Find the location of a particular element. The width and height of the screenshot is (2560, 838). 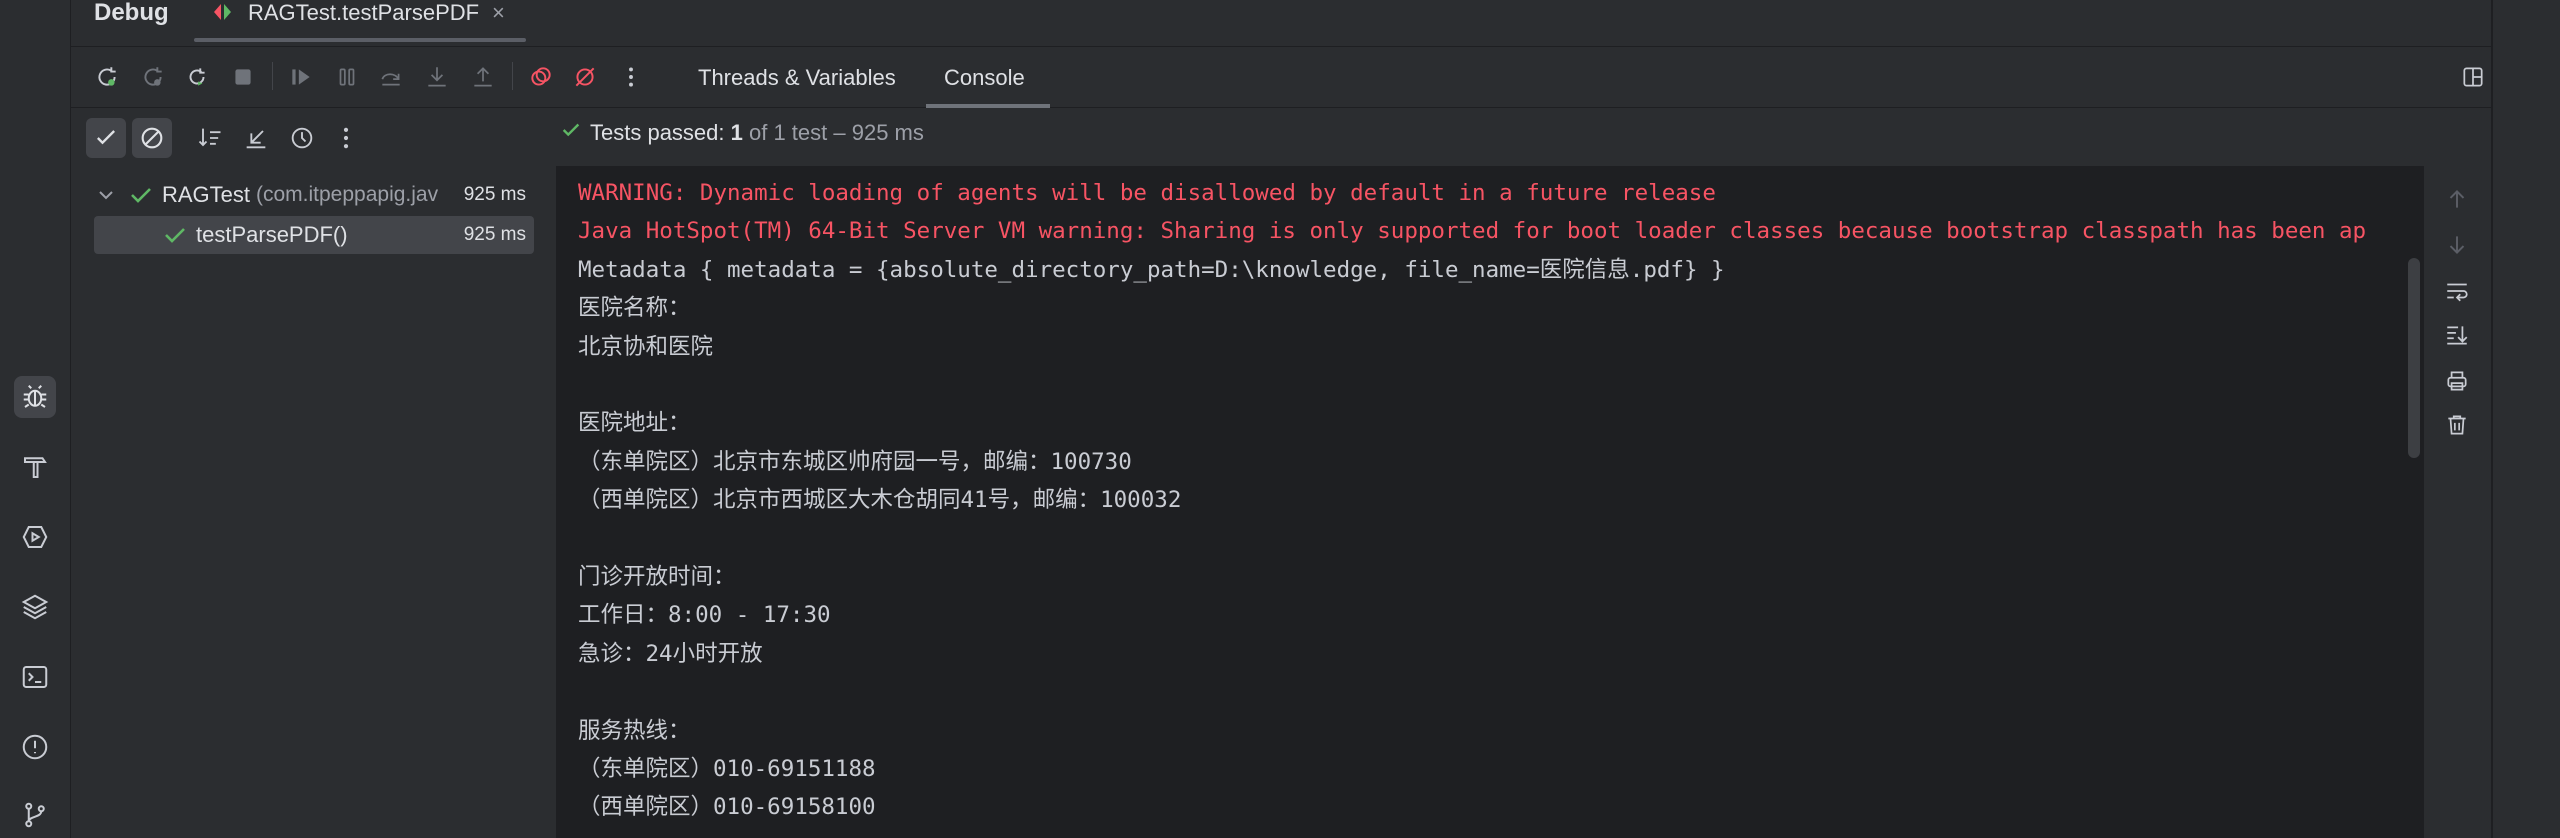

next-occurrence-icon is located at coordinates (2457, 245).